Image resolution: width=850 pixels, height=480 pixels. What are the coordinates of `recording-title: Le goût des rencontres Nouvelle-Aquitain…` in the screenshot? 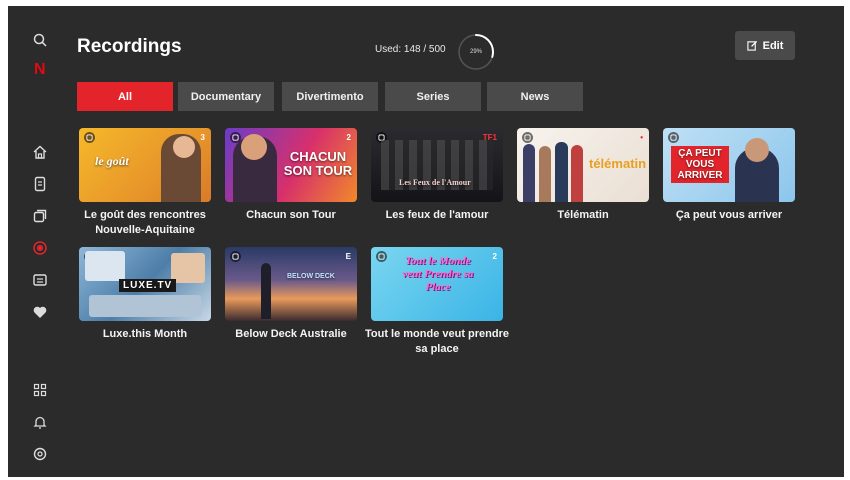 It's located at (145, 222).